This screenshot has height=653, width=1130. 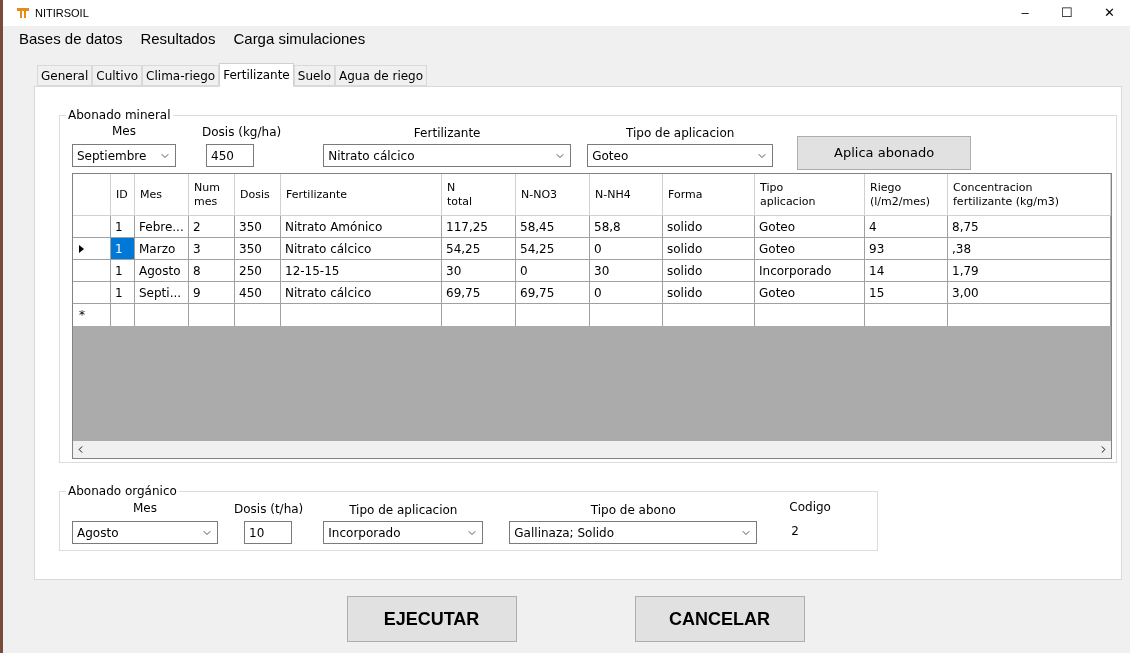 I want to click on maximize-button: ☐, so click(x=1067, y=13).